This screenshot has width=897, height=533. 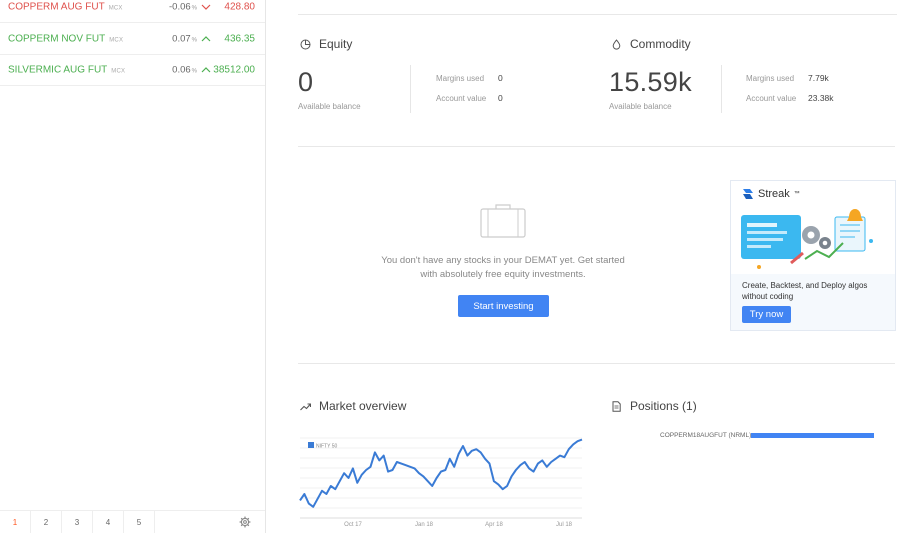 What do you see at coordinates (597, 14) in the screenshot?
I see `top-divider` at bounding box center [597, 14].